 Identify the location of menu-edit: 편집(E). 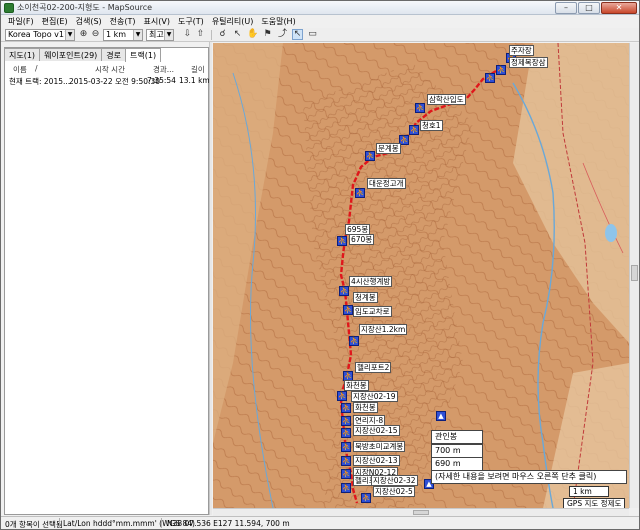
(56, 21).